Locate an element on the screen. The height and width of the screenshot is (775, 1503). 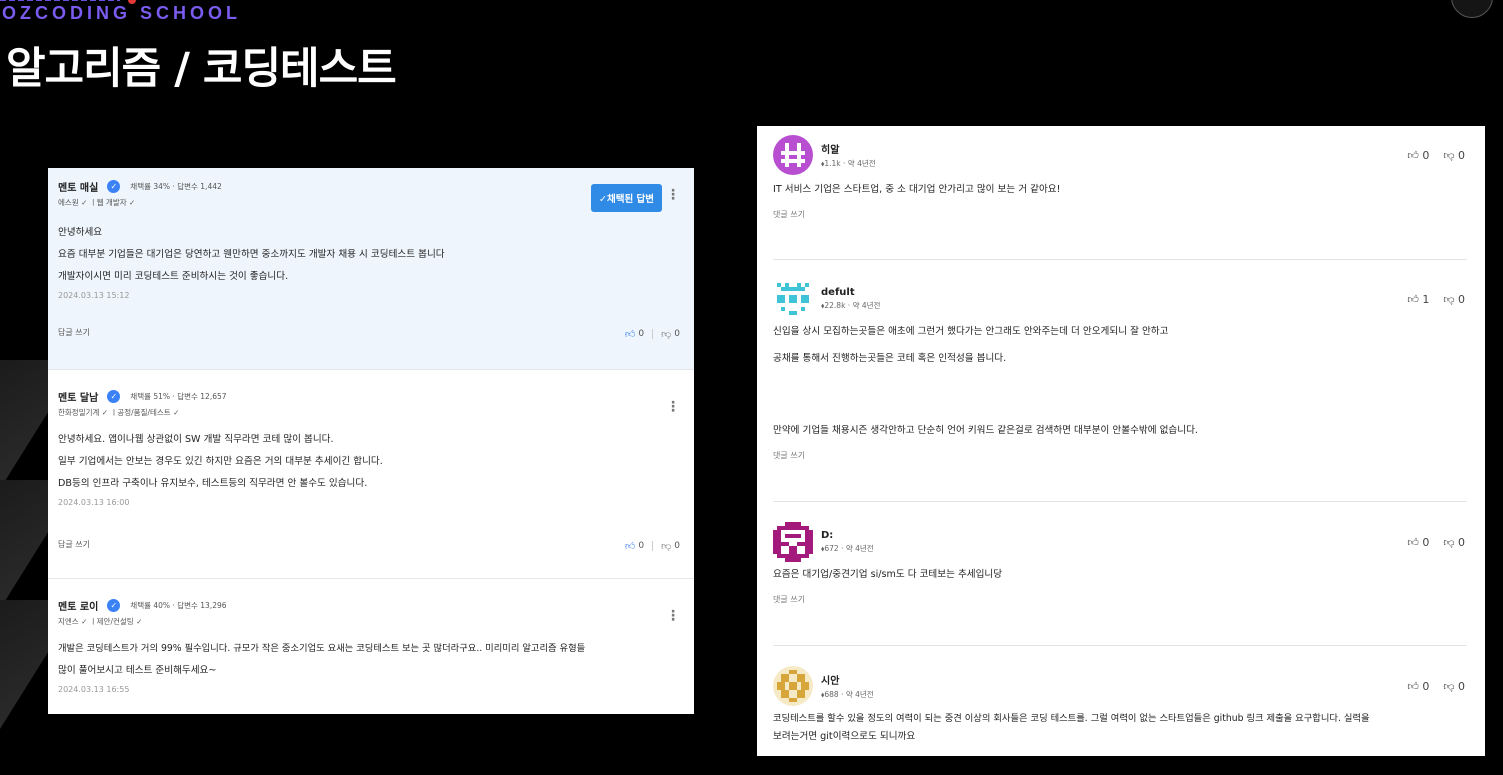
answer-date: 2024.03.13 16:55 is located at coordinates (94, 689).